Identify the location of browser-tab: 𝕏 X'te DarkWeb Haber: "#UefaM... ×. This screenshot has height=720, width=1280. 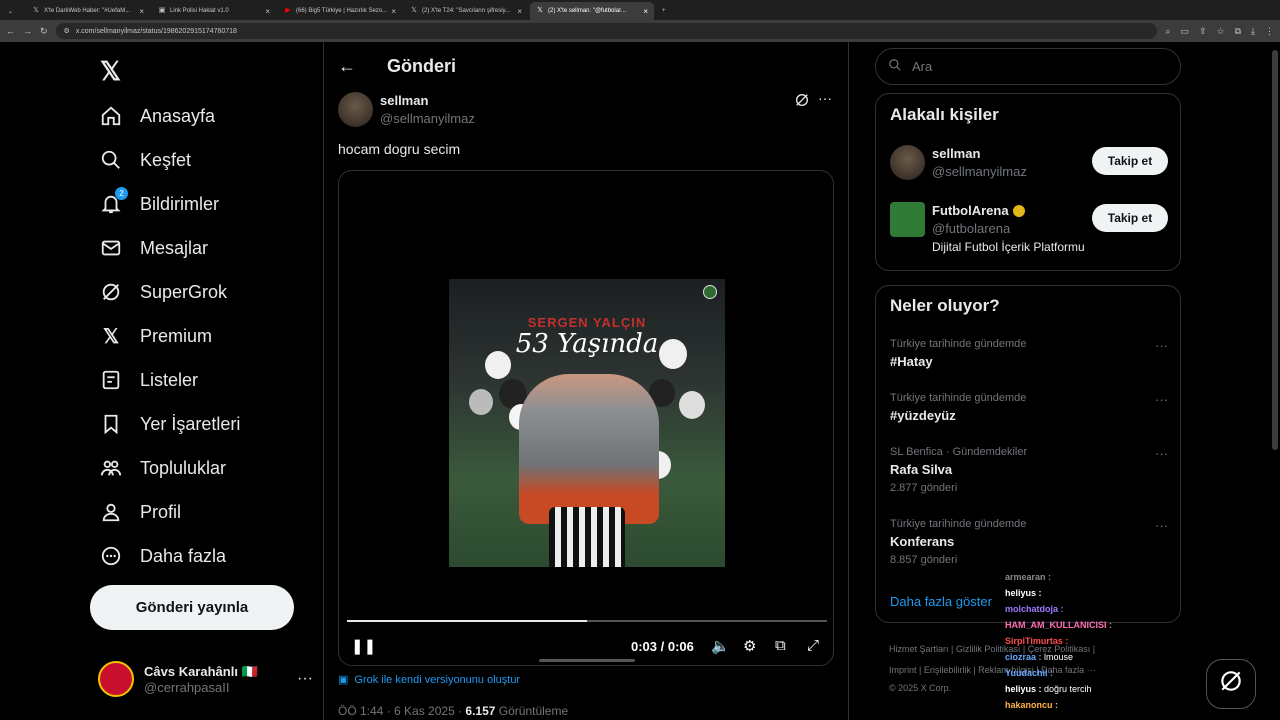
(88, 11).